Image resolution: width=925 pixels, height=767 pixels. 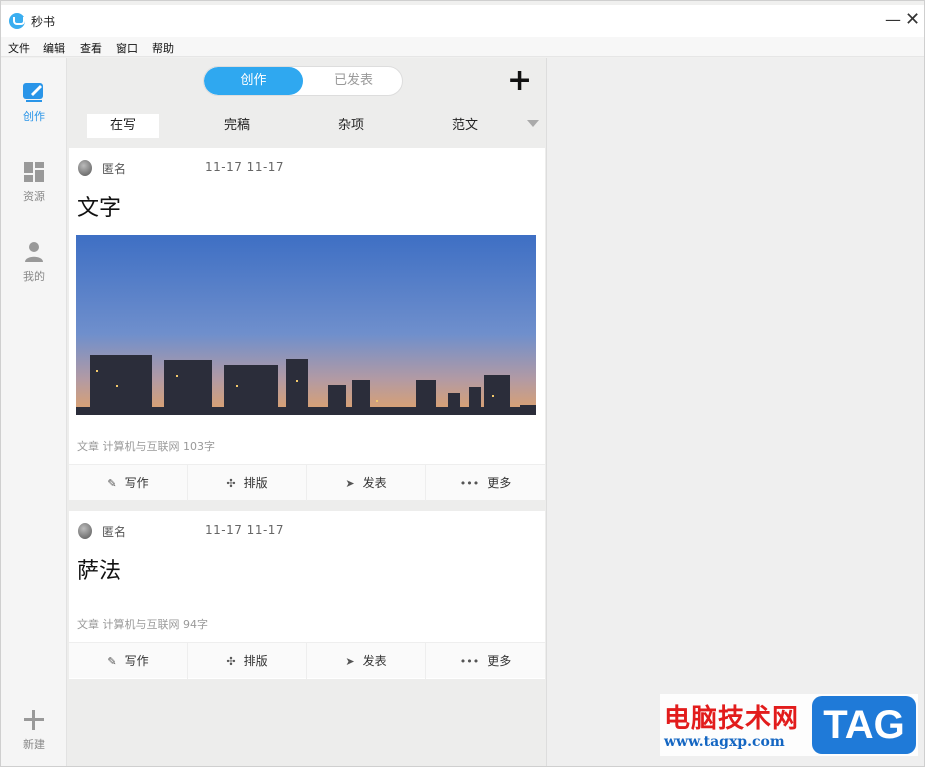 I want to click on watermark-url: www.tagxp.com, so click(x=724, y=742).